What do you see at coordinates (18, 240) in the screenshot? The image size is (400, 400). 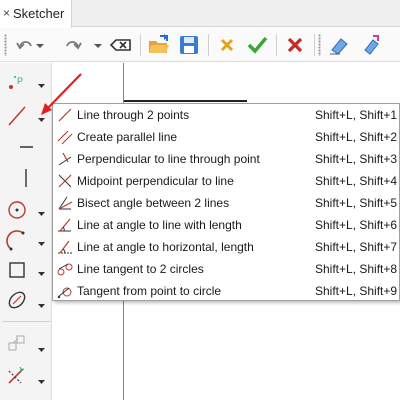 I see `arc-icon` at bounding box center [18, 240].